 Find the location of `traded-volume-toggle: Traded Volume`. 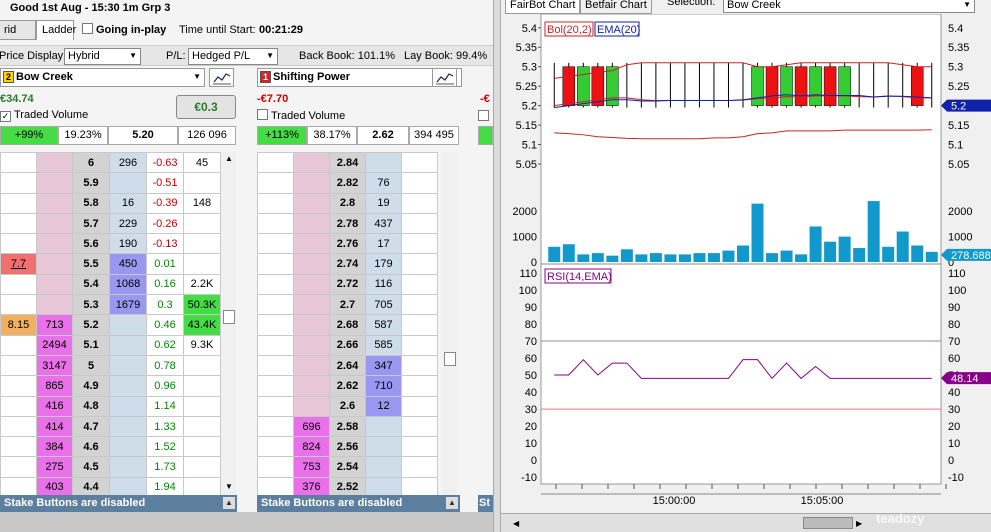

traded-volume-toggle: Traded Volume is located at coordinates (301, 115).